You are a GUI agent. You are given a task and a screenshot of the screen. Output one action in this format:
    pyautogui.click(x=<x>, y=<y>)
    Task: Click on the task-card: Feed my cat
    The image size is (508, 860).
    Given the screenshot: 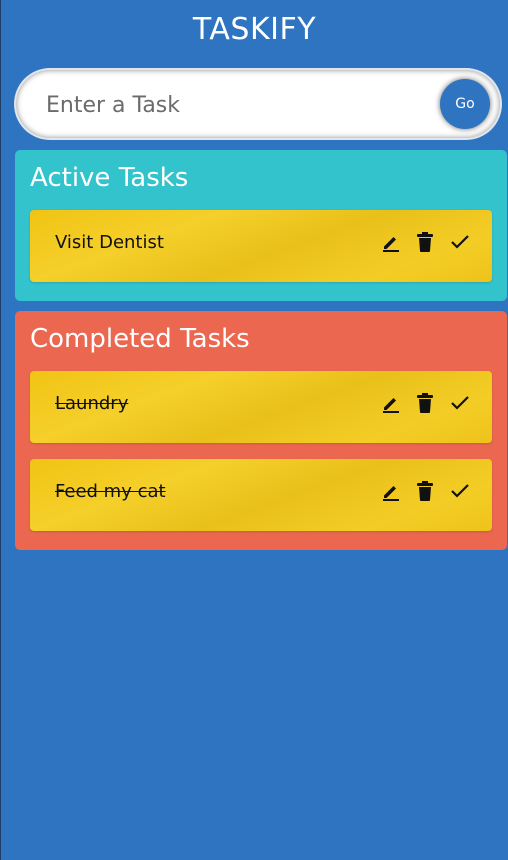 What is the action you would take?
    pyautogui.click(x=261, y=495)
    